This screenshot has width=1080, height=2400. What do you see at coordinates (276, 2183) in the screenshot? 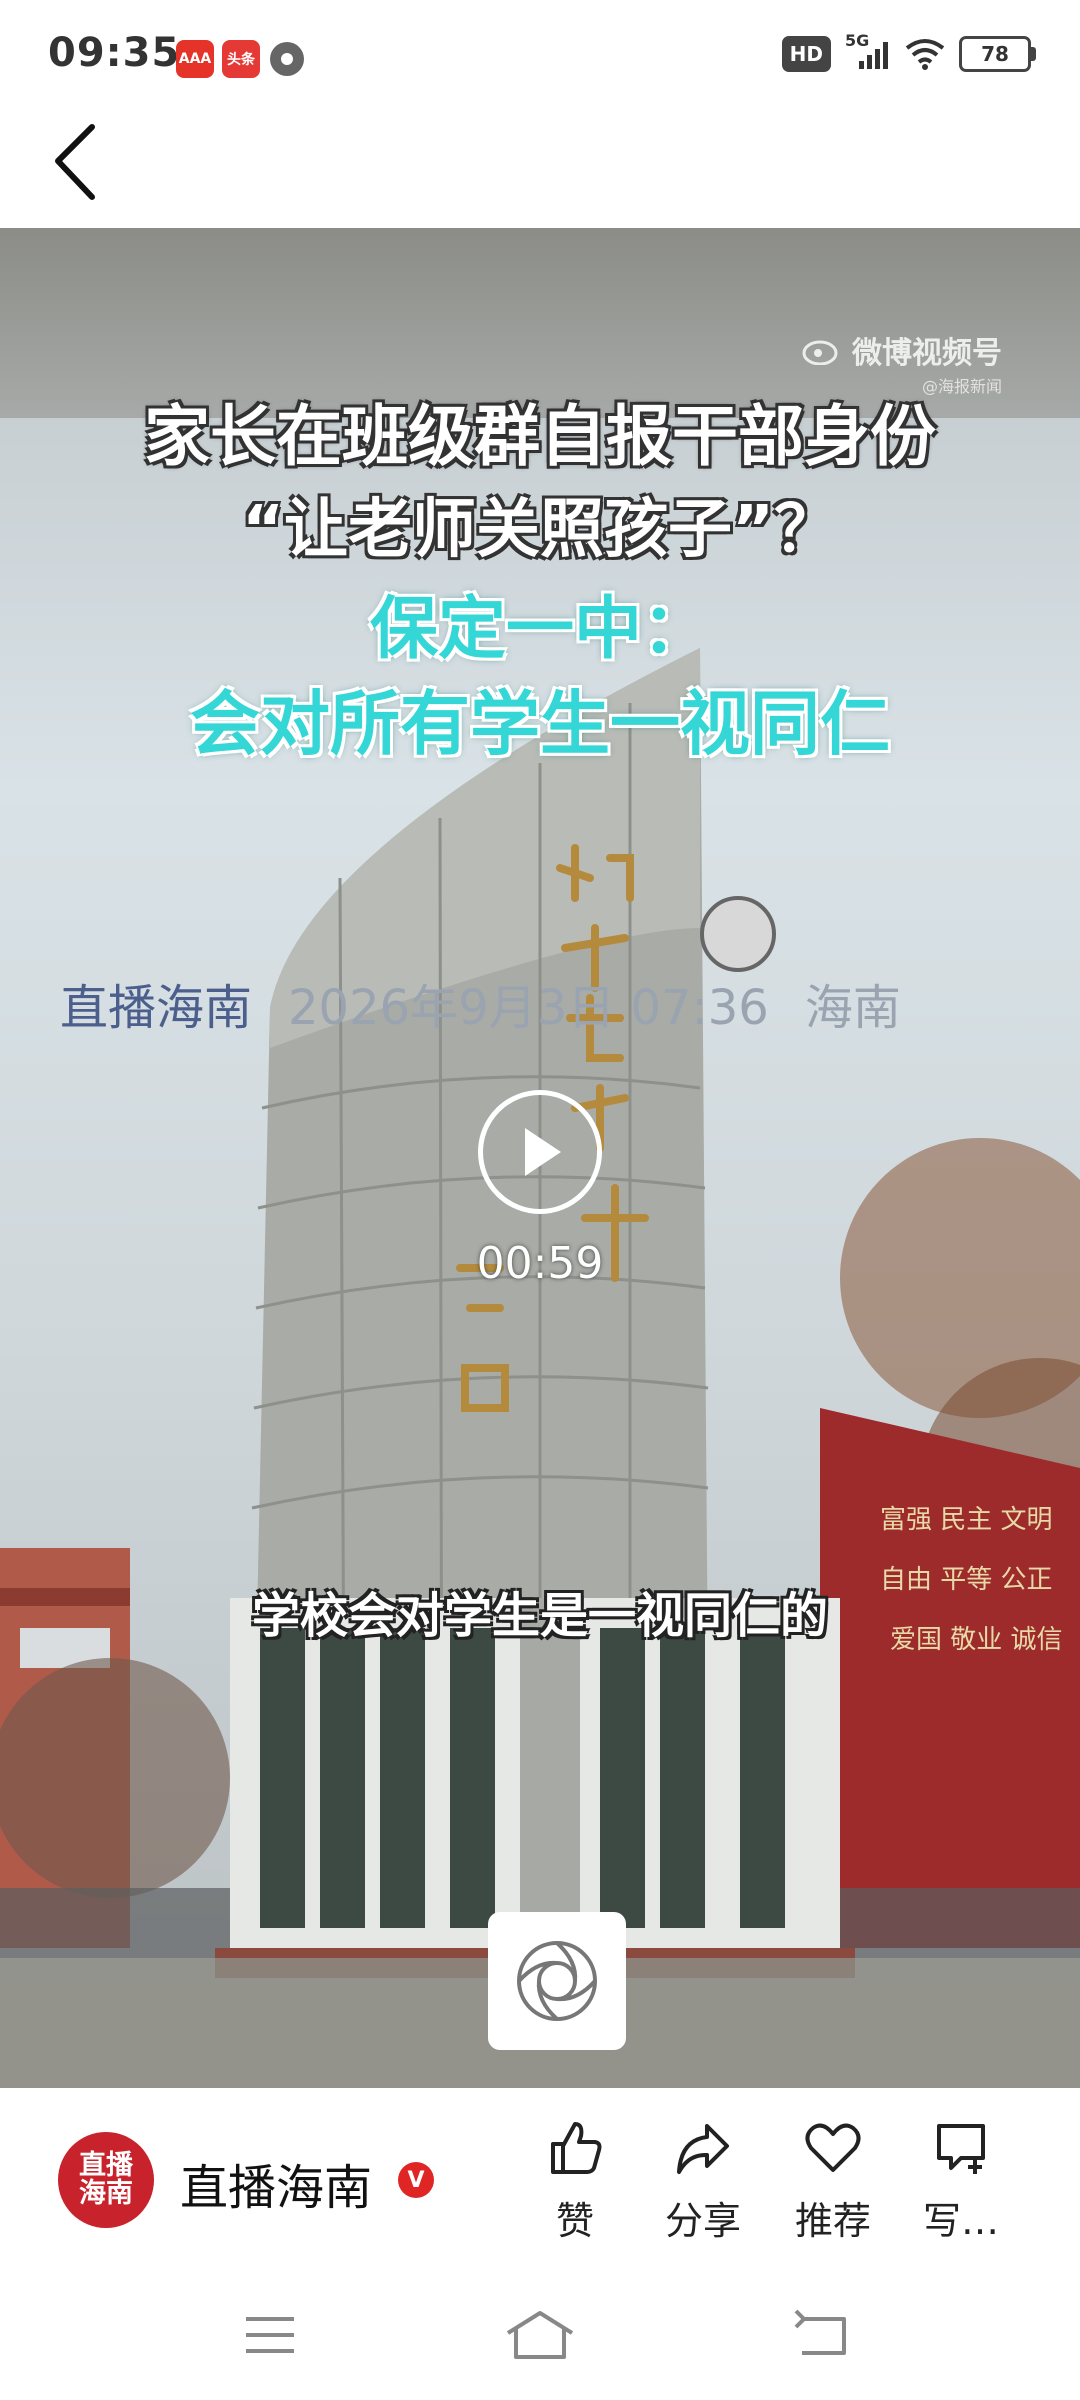
I see `author-name: 直播海南` at bounding box center [276, 2183].